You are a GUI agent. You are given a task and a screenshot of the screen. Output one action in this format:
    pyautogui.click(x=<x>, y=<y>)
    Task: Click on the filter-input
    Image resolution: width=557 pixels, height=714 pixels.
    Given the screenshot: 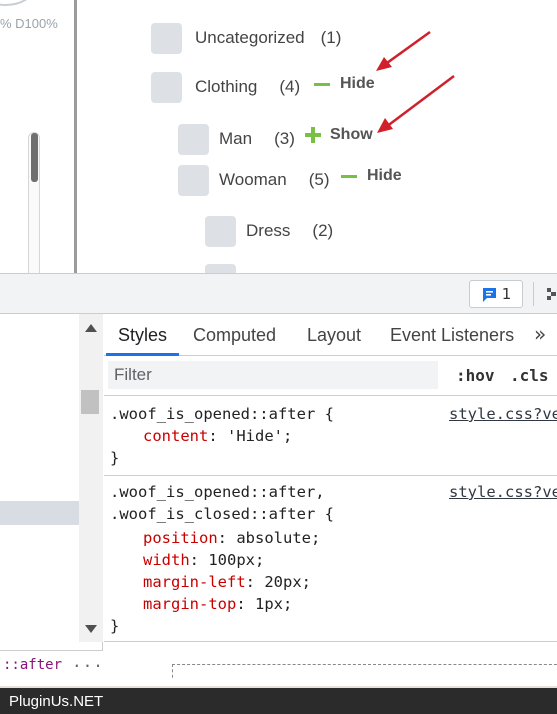 What is the action you would take?
    pyautogui.click(x=273, y=375)
    